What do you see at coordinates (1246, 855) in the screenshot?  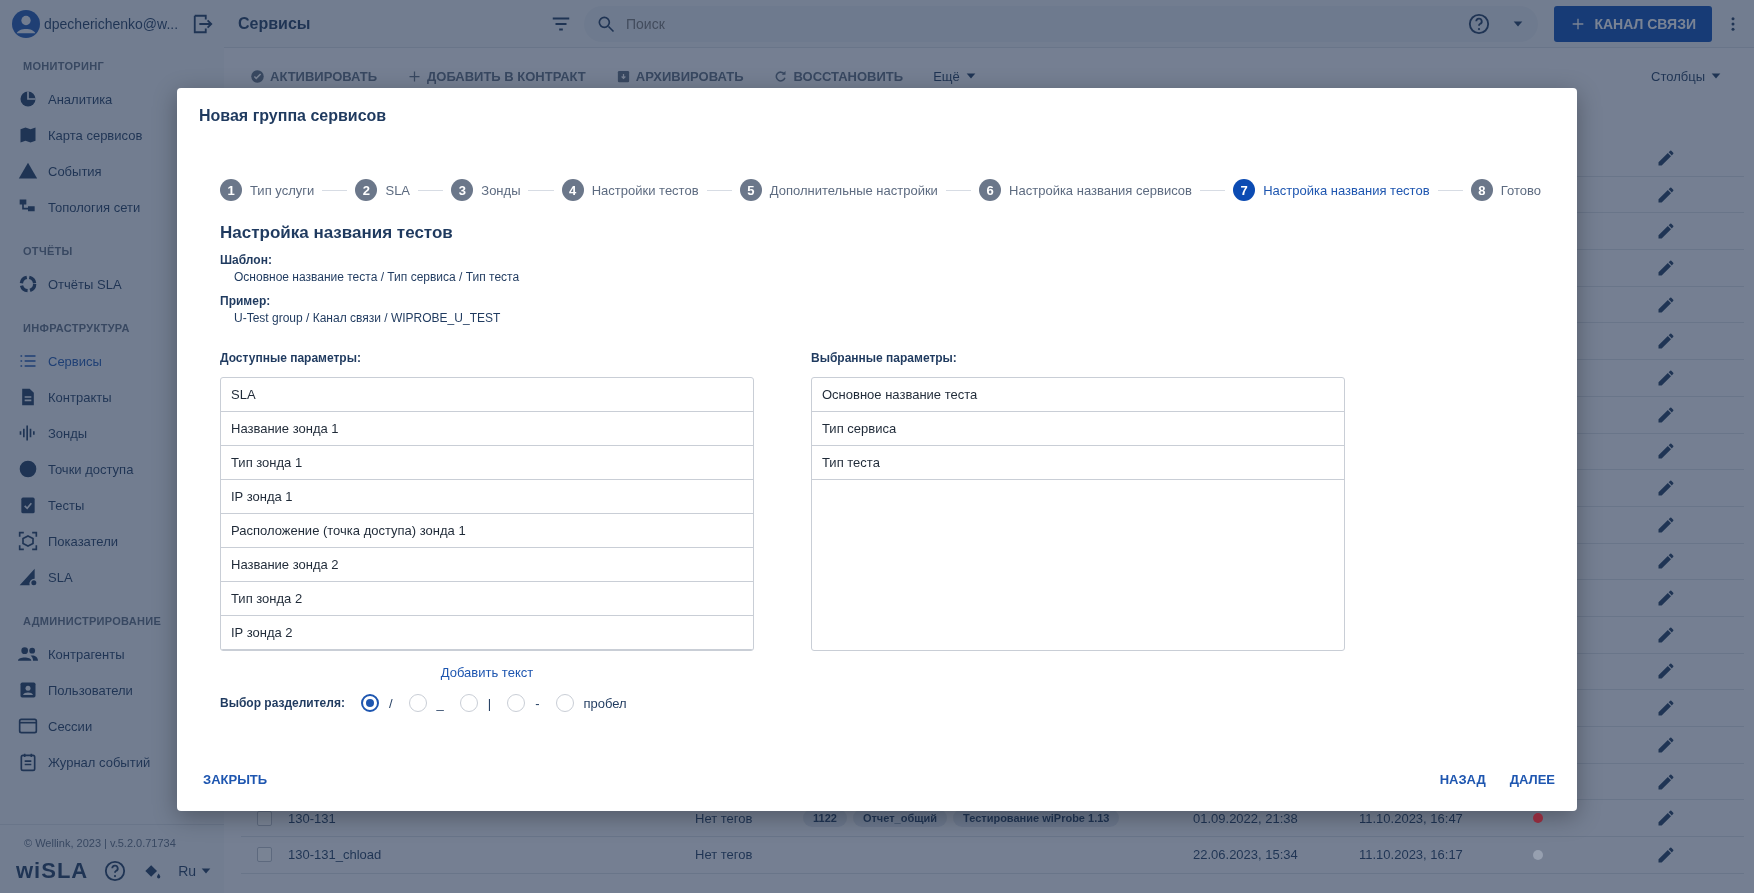 I see `table-cell-text: 22.06.2023, 15:34` at bounding box center [1246, 855].